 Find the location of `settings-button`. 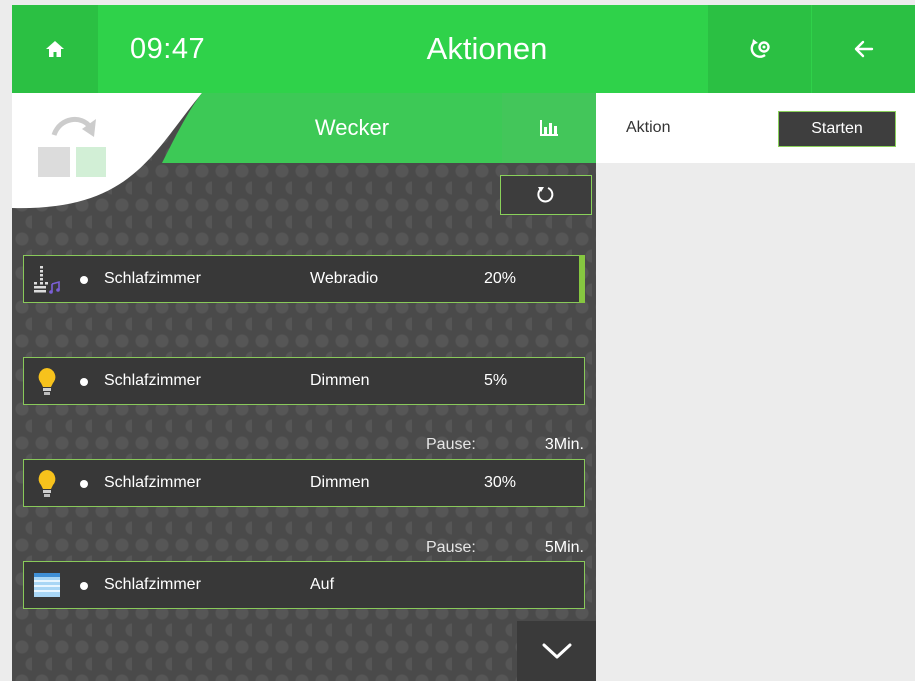

settings-button is located at coordinates (759, 49).